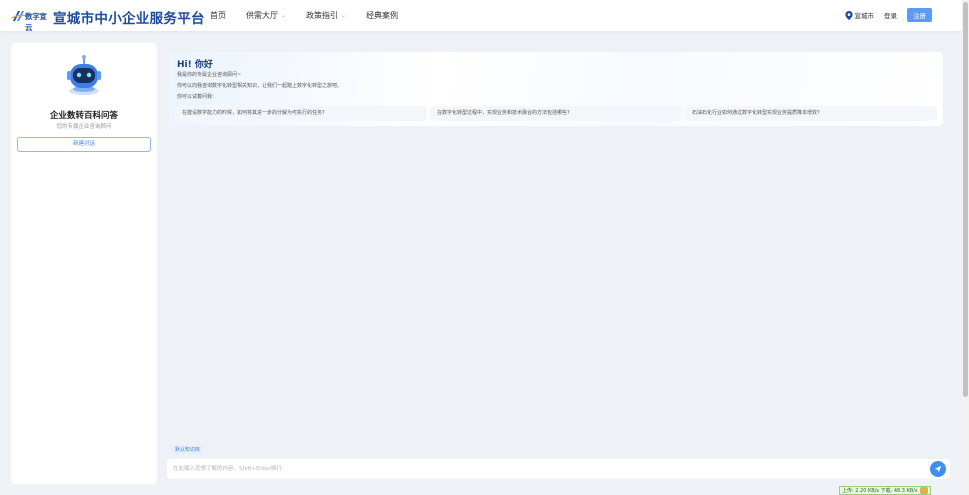 This screenshot has height=495, width=969. What do you see at coordinates (543, 469) in the screenshot?
I see `chat-input` at bounding box center [543, 469].